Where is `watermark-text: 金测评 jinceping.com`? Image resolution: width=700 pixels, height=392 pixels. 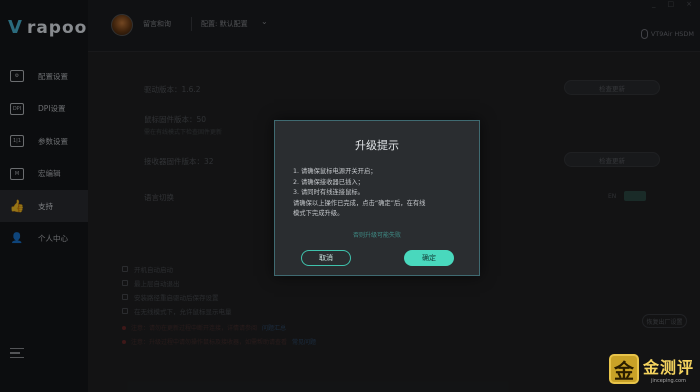
watermark-text: 金测评 jinceping.com is located at coordinates (668, 369).